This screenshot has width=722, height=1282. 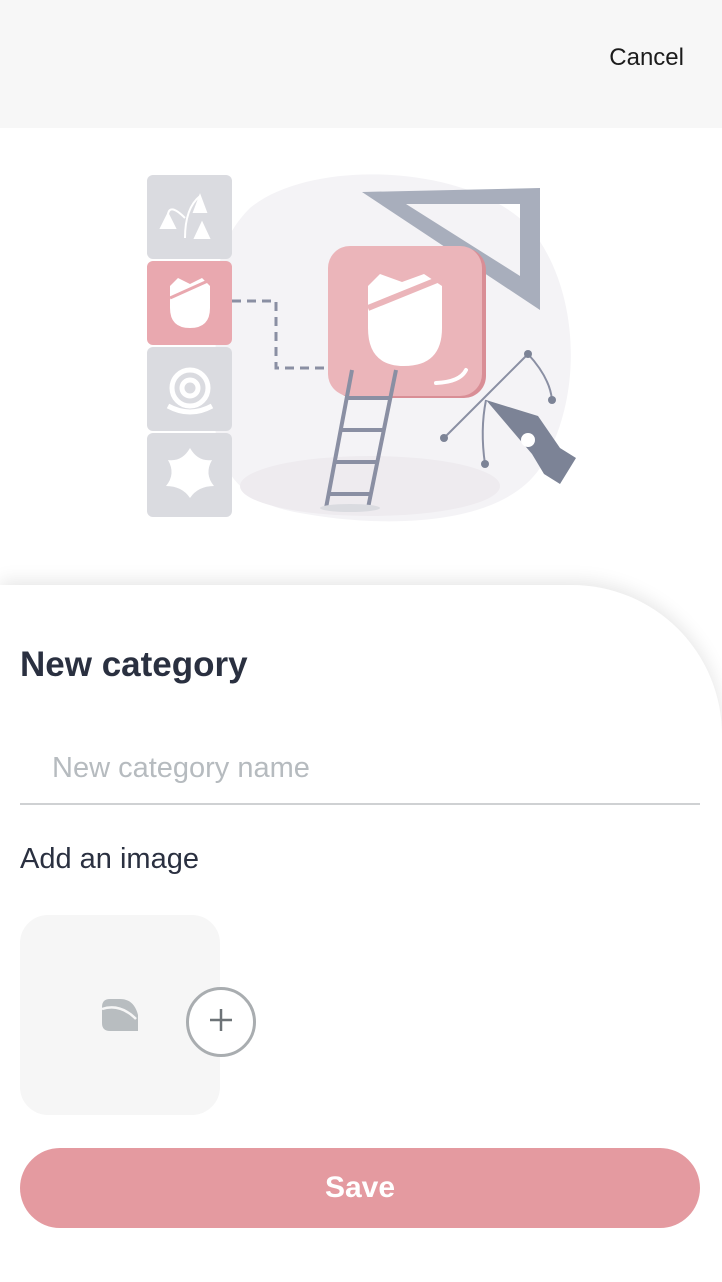 I want to click on image-placeholder-icon, so click(x=120, y=1017).